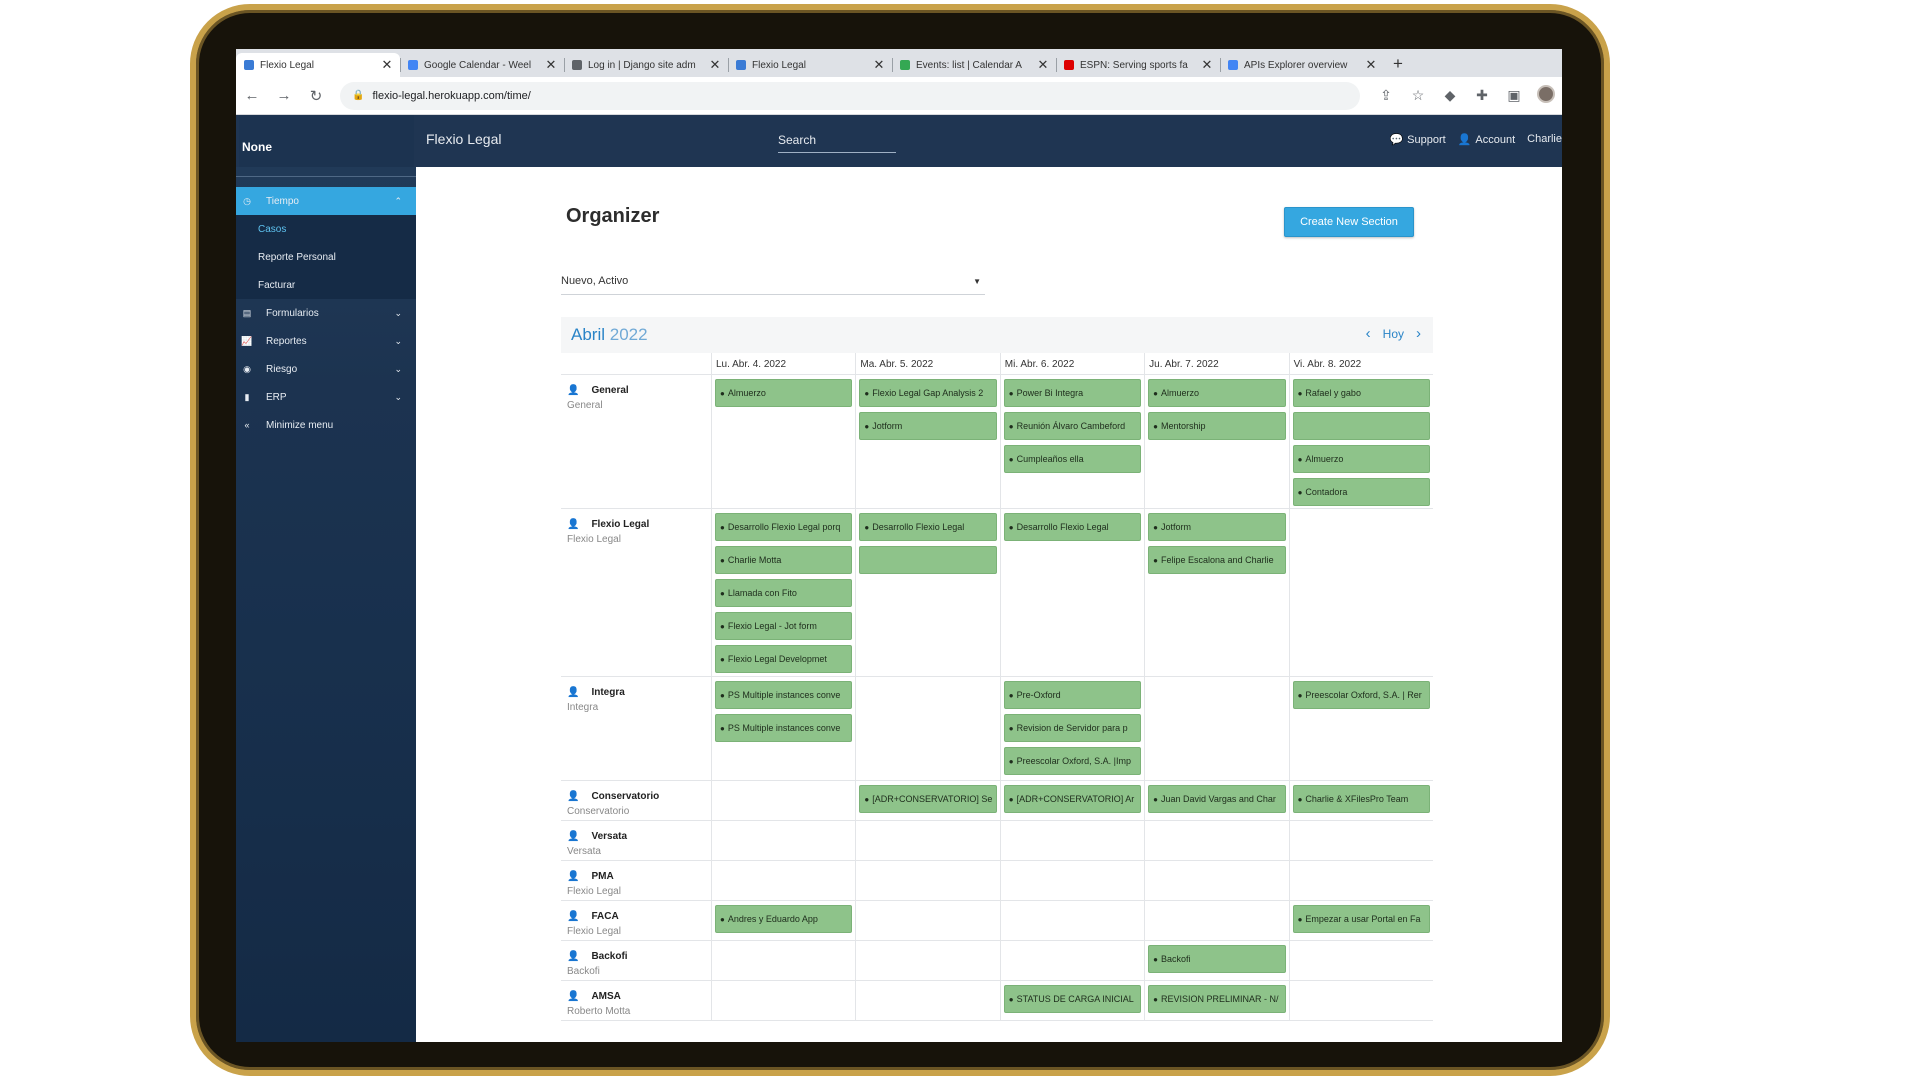  Describe the element at coordinates (784, 659) in the screenshot. I see `calendar-event: ● Flexio Legal Developmet` at that location.